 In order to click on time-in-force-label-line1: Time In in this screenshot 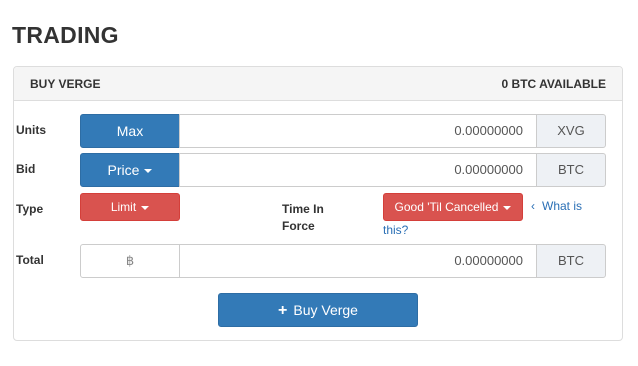, I will do `click(303, 209)`.